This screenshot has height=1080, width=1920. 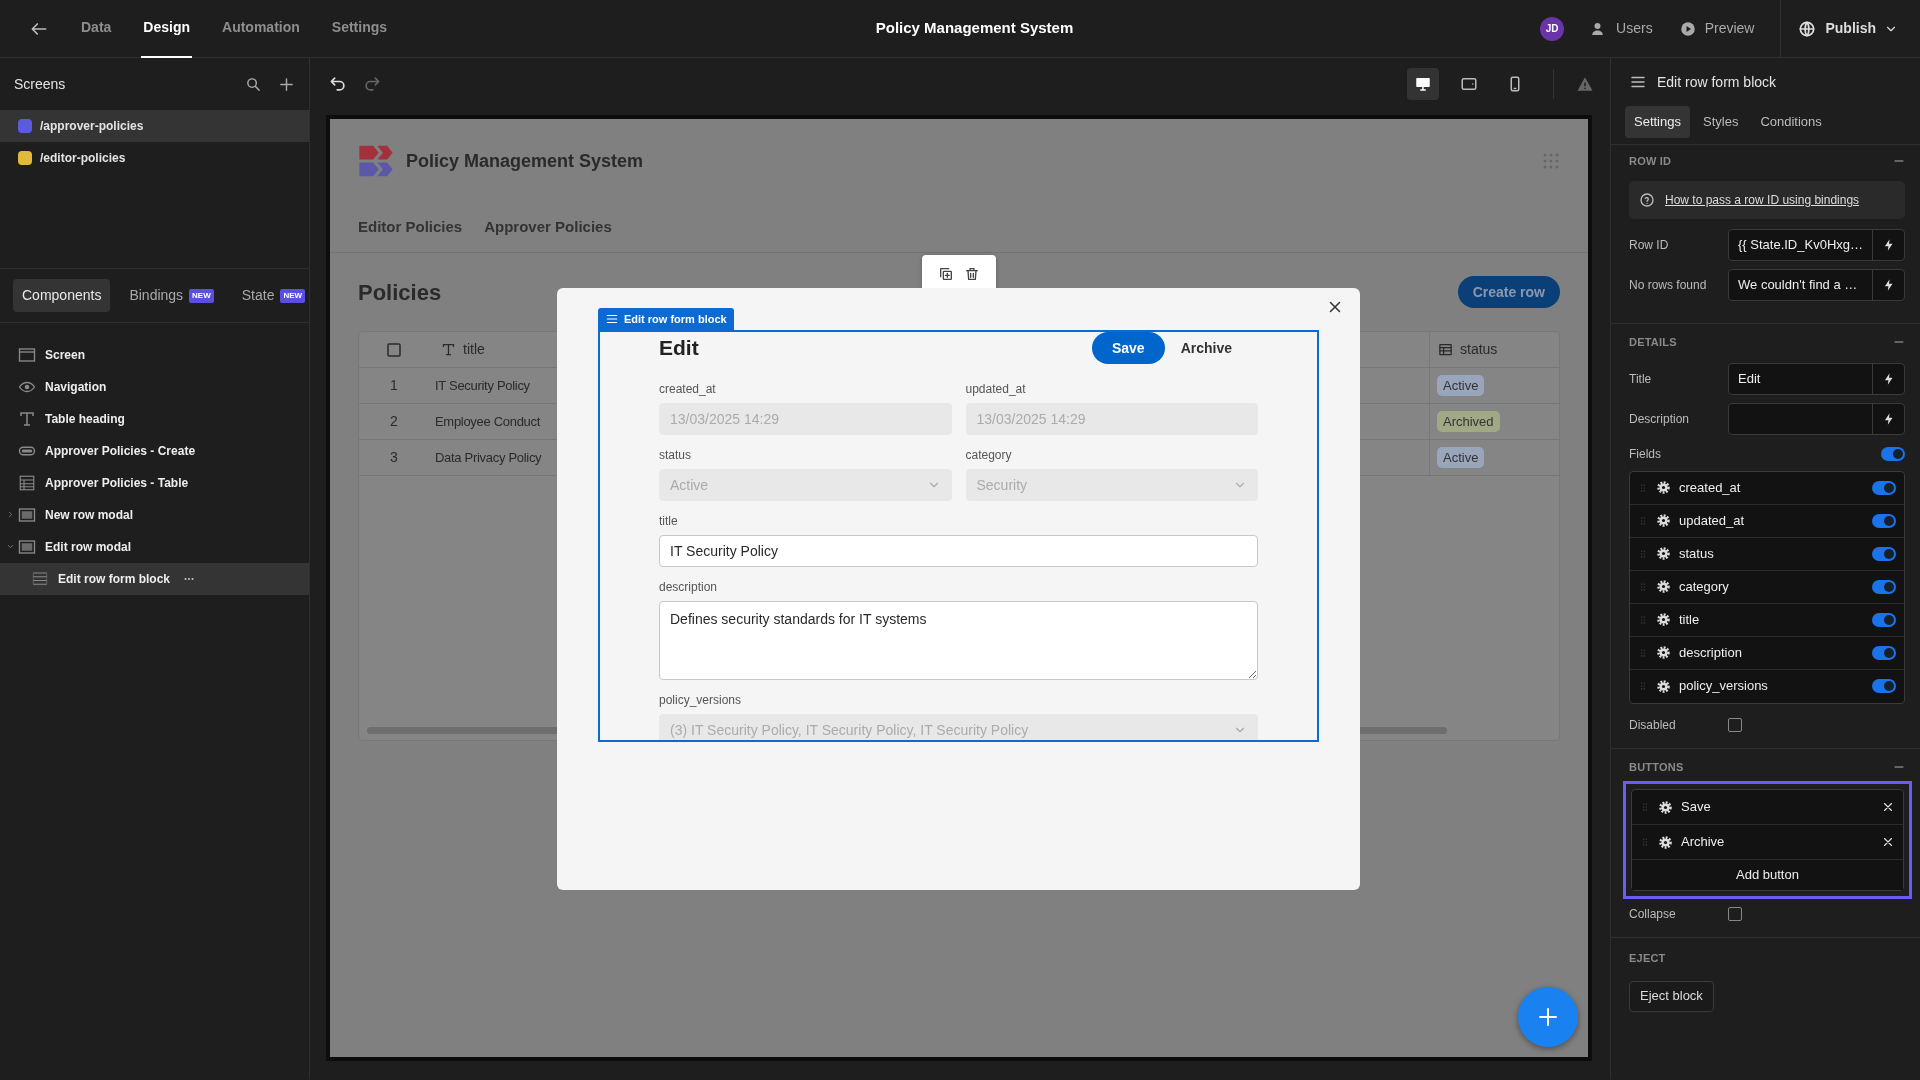 What do you see at coordinates (1716, 28) in the screenshot?
I see `preview-button: Preview` at bounding box center [1716, 28].